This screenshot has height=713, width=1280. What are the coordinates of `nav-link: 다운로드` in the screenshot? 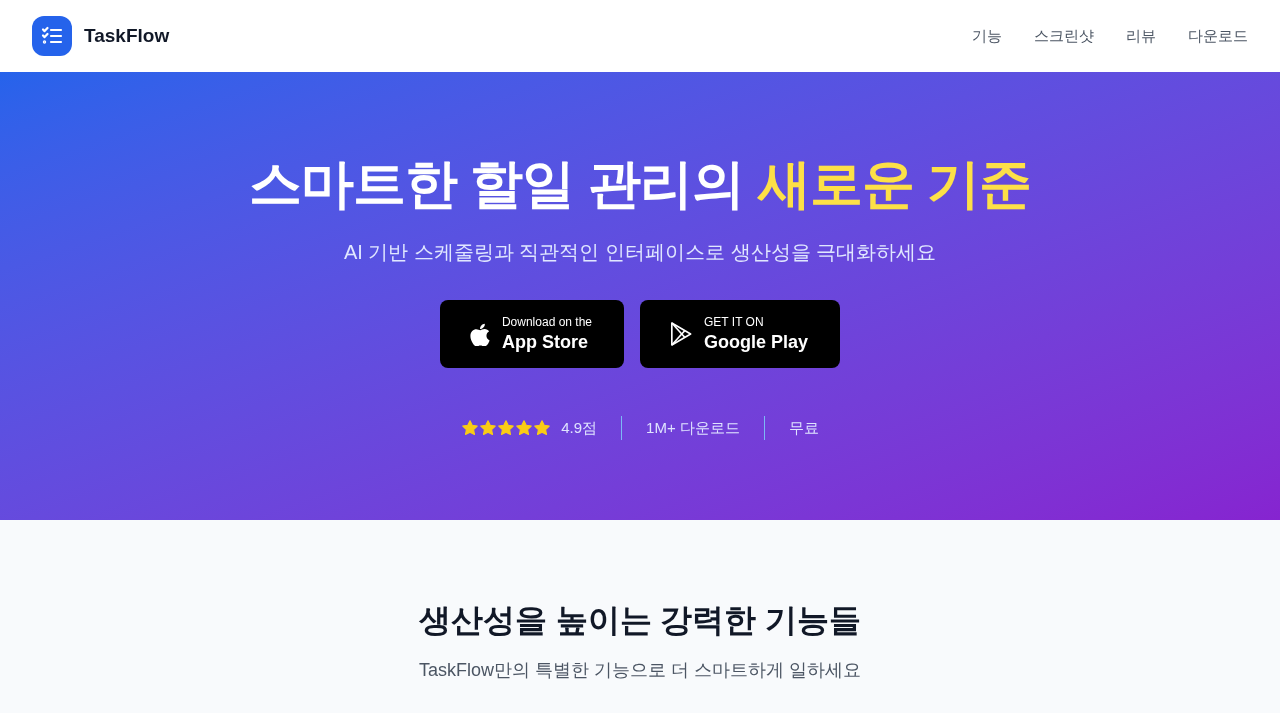 It's located at (1218, 36).